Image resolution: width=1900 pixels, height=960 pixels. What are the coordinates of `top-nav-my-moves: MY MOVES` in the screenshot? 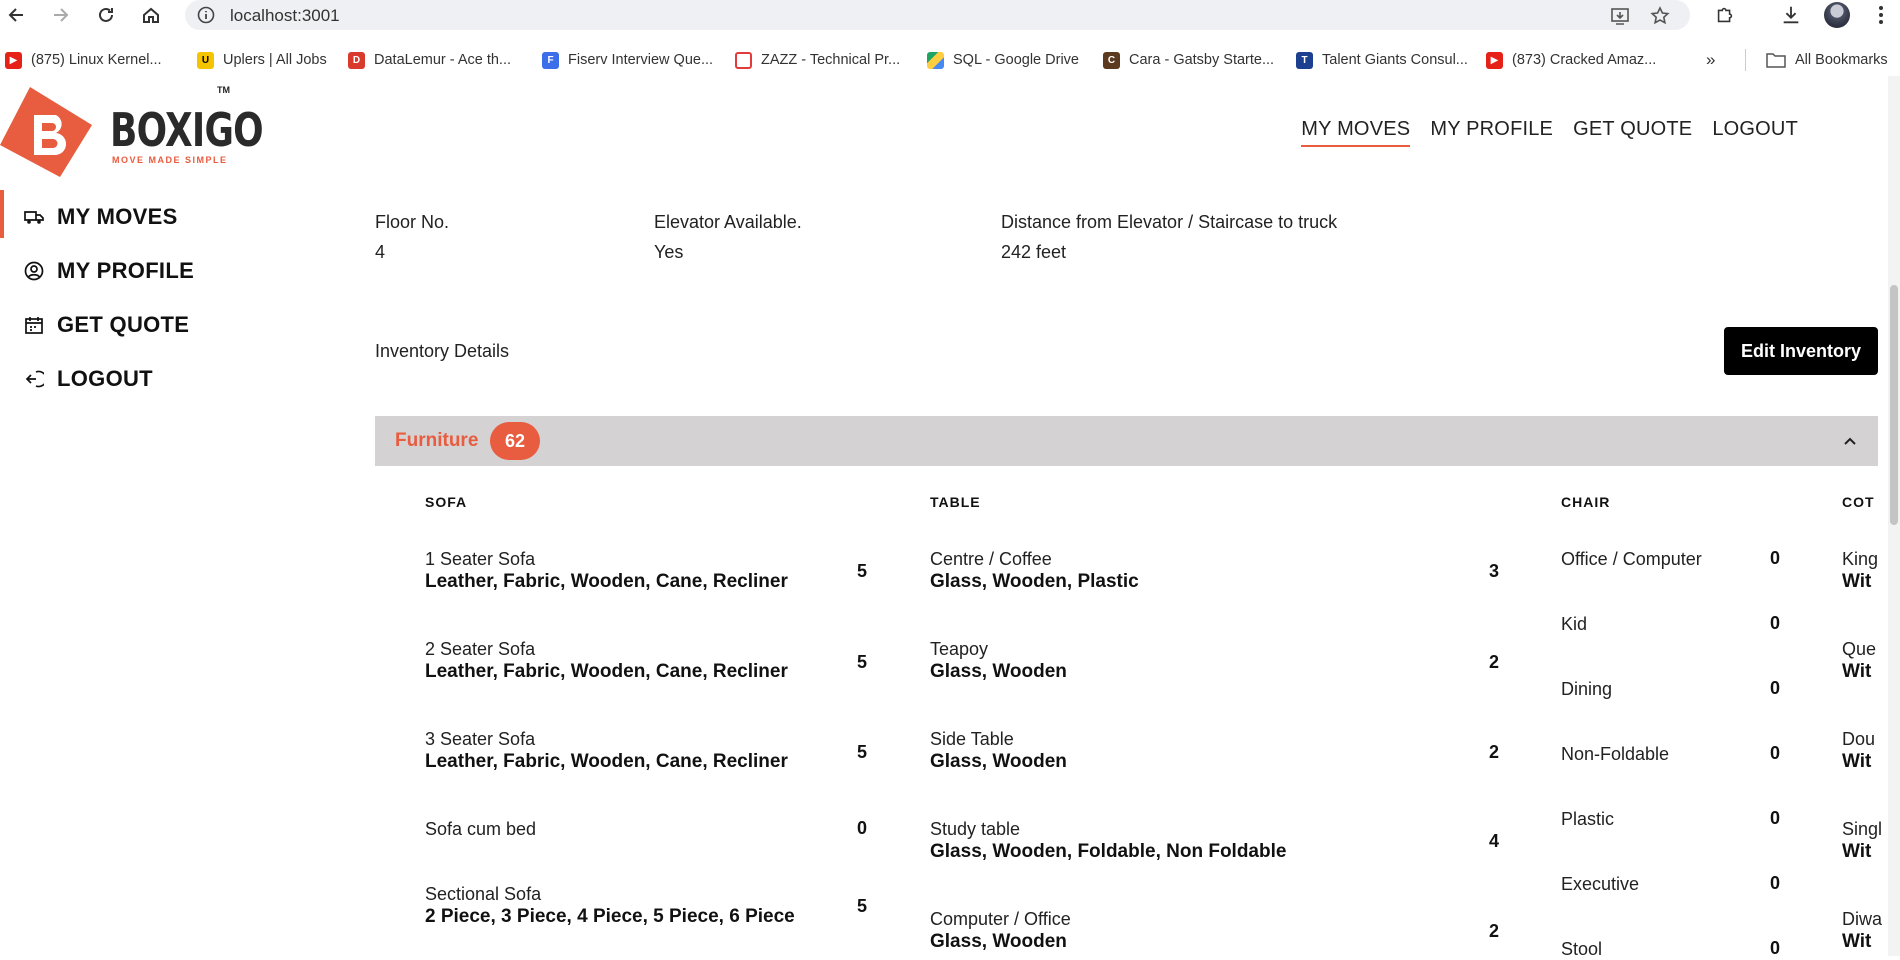 It's located at (1356, 132).